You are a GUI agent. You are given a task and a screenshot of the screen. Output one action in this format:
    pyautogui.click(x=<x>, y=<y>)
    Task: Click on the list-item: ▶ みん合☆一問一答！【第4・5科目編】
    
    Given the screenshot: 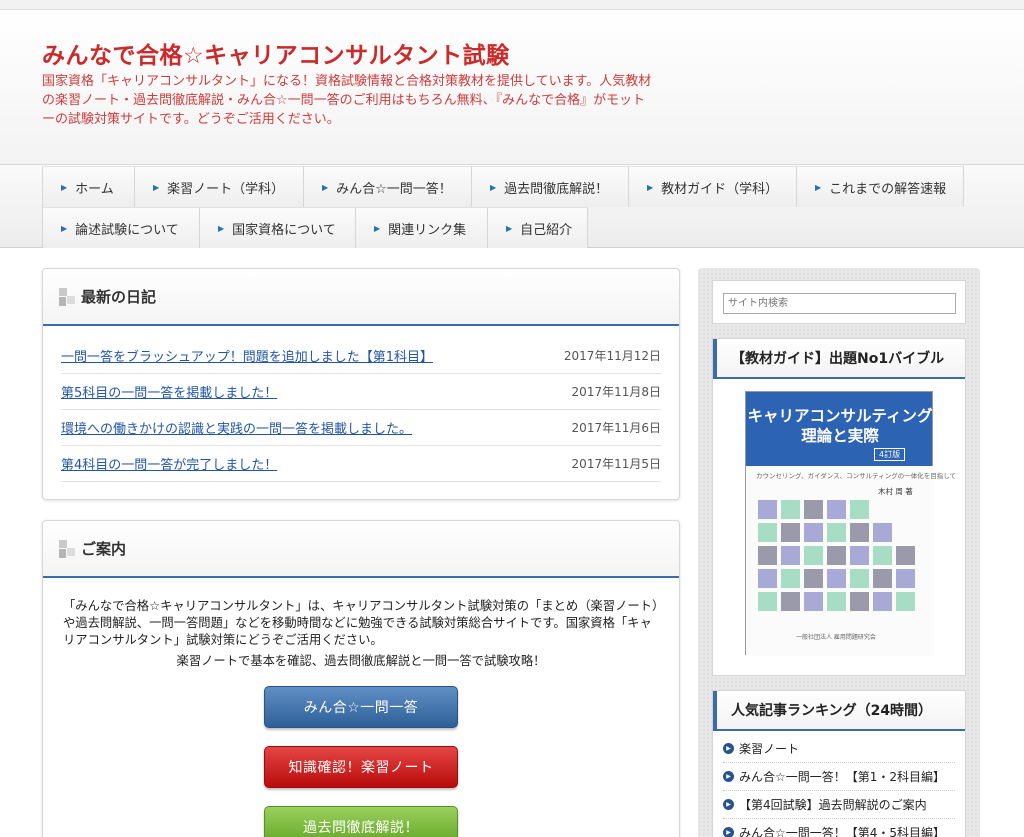 What is the action you would take?
    pyautogui.click(x=839, y=828)
    